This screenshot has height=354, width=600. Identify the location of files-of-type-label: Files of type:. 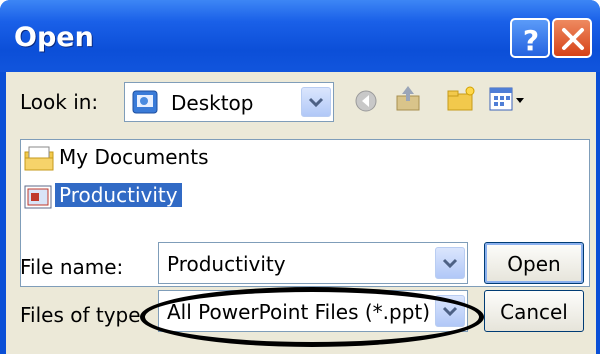
(84, 315).